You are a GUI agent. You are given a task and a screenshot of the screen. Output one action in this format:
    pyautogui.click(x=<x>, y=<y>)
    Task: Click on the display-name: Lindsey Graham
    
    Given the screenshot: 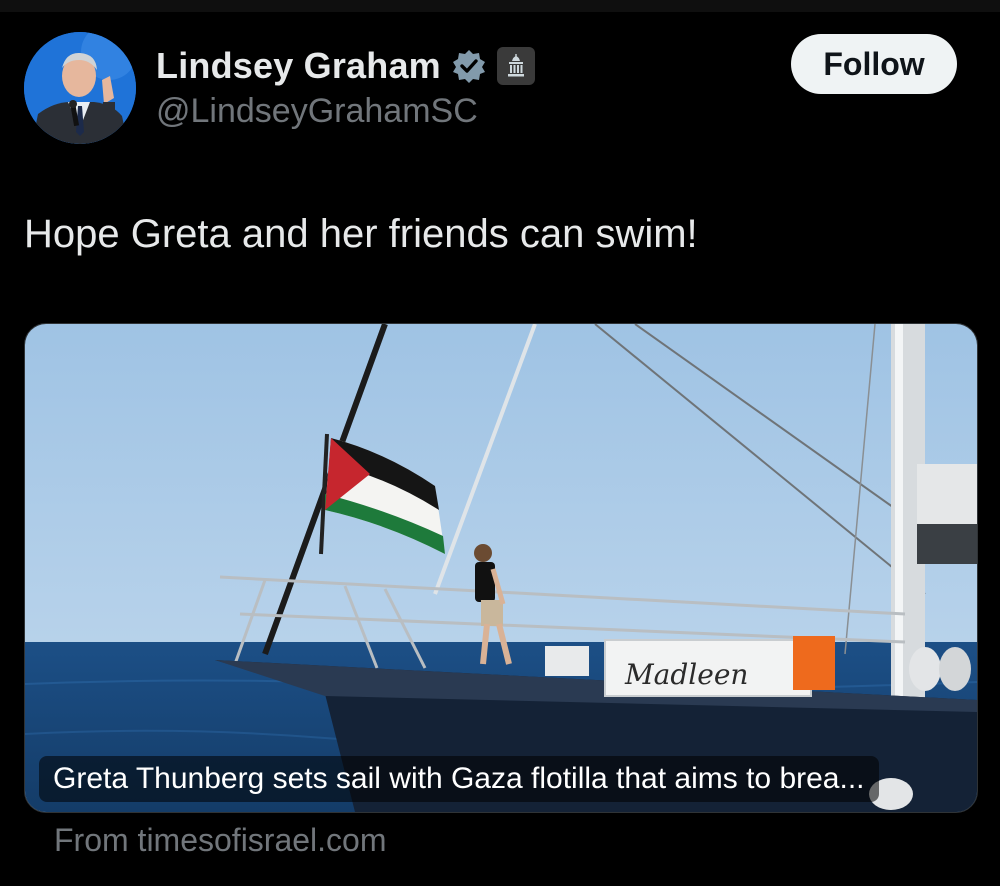 What is the action you would take?
    pyautogui.click(x=298, y=66)
    